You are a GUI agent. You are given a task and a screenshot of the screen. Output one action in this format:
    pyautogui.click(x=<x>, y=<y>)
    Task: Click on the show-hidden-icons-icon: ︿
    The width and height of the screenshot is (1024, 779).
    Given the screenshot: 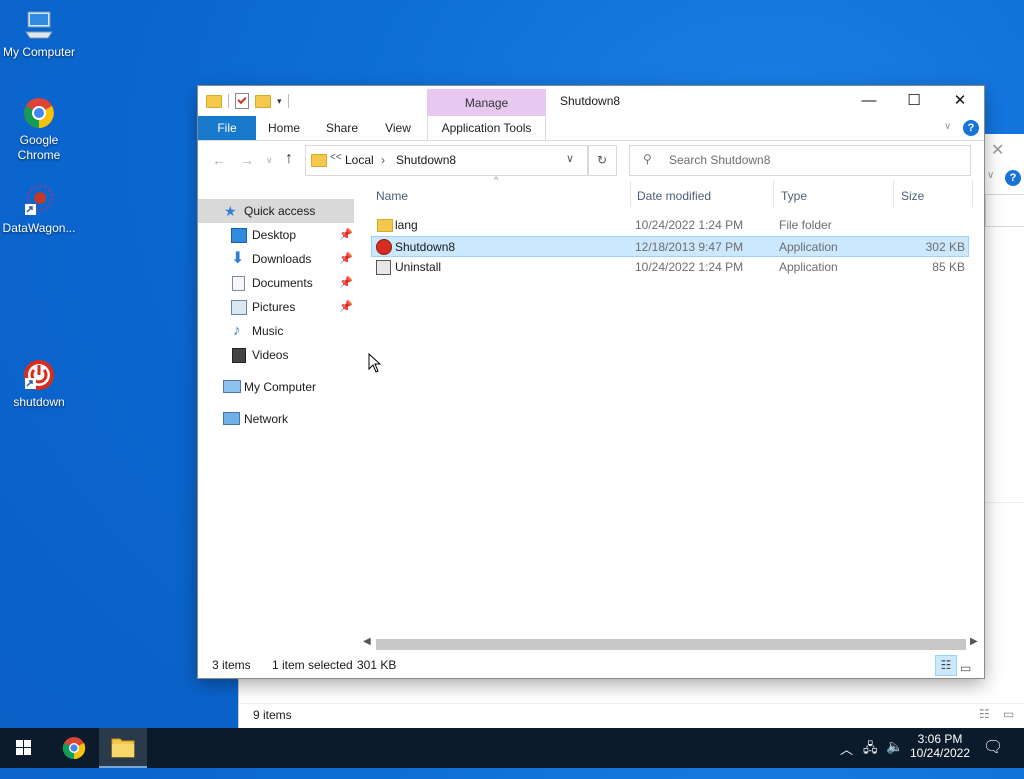 What is the action you would take?
    pyautogui.click(x=846, y=759)
    